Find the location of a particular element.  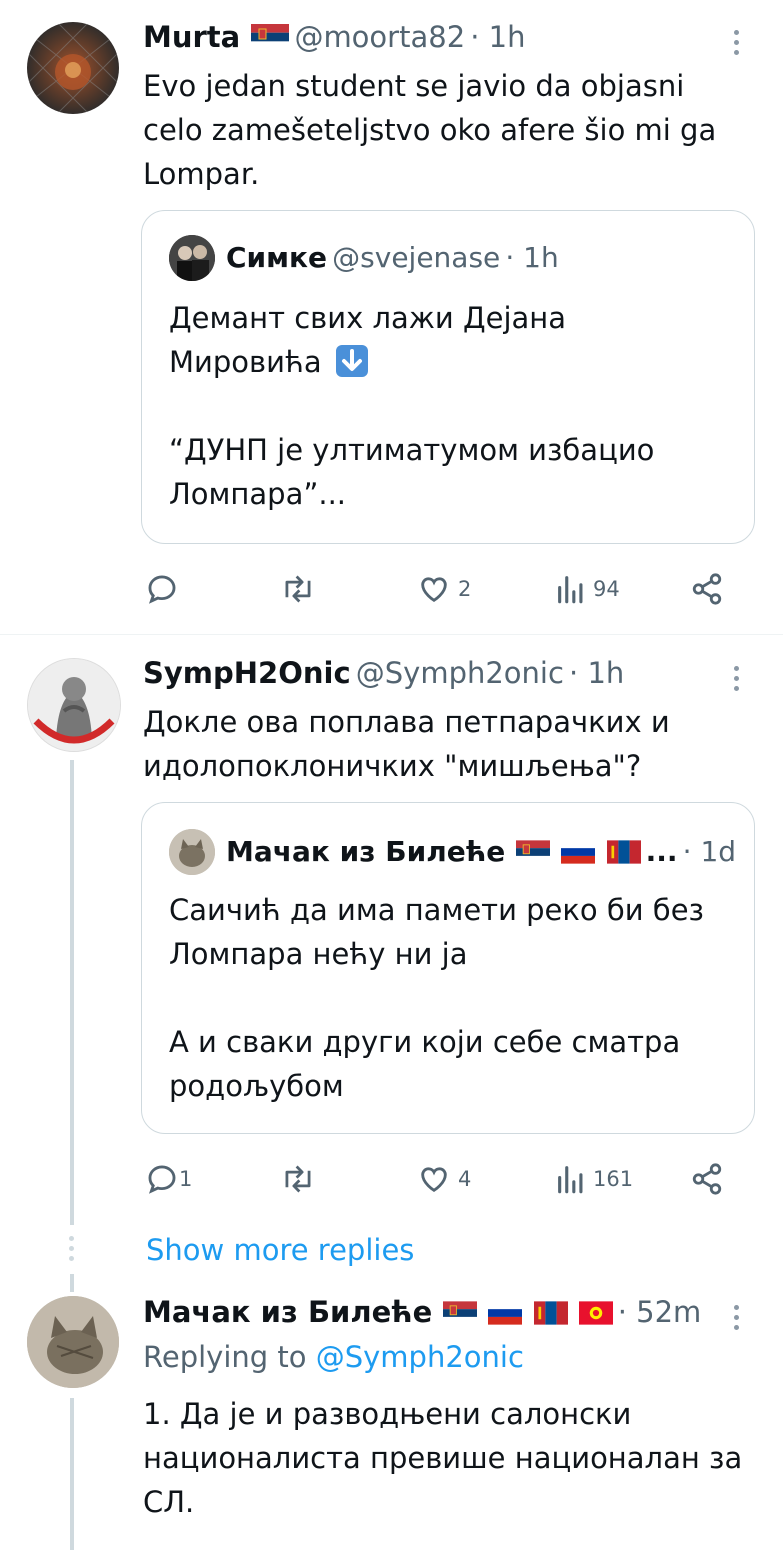

author-handle: @Symph2onic is located at coordinates (460, 673).